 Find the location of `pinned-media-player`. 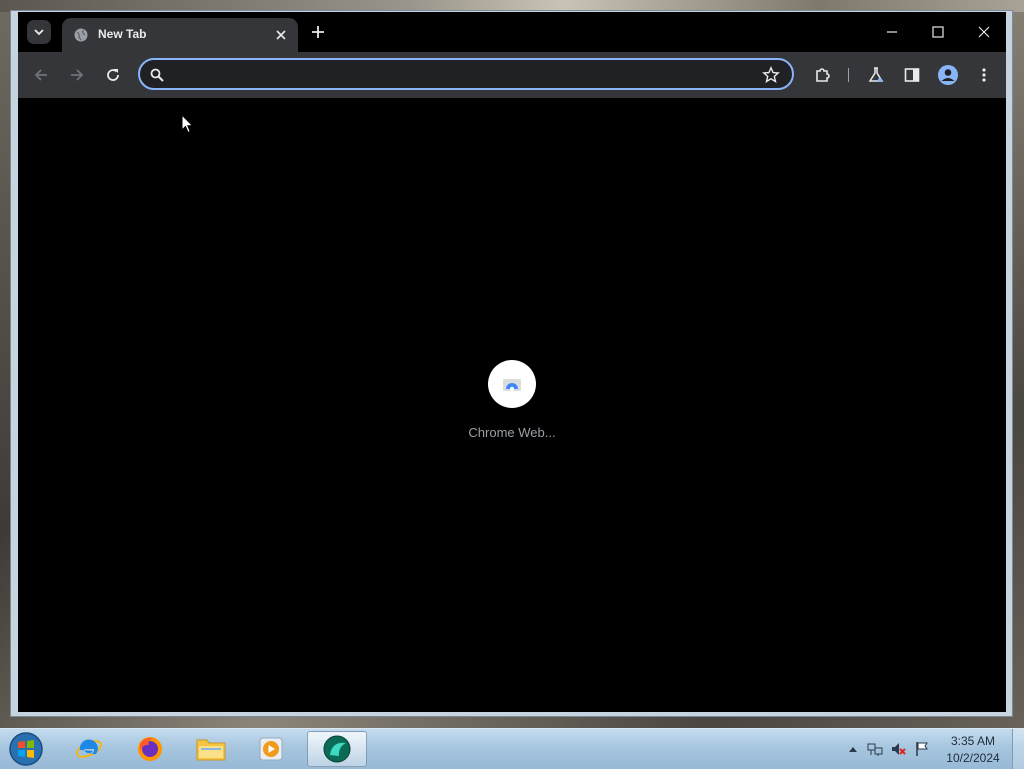

pinned-media-player is located at coordinates (272, 749).